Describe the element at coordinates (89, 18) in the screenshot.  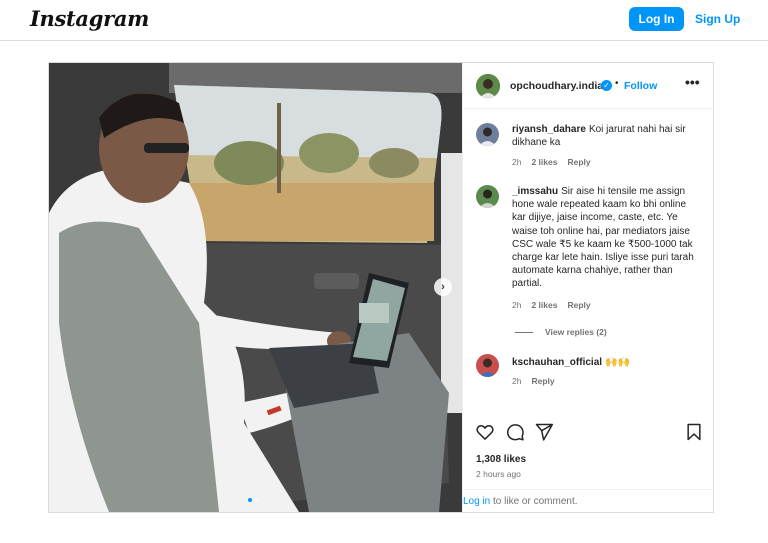
I see `instagram-logo: Instagram` at that location.